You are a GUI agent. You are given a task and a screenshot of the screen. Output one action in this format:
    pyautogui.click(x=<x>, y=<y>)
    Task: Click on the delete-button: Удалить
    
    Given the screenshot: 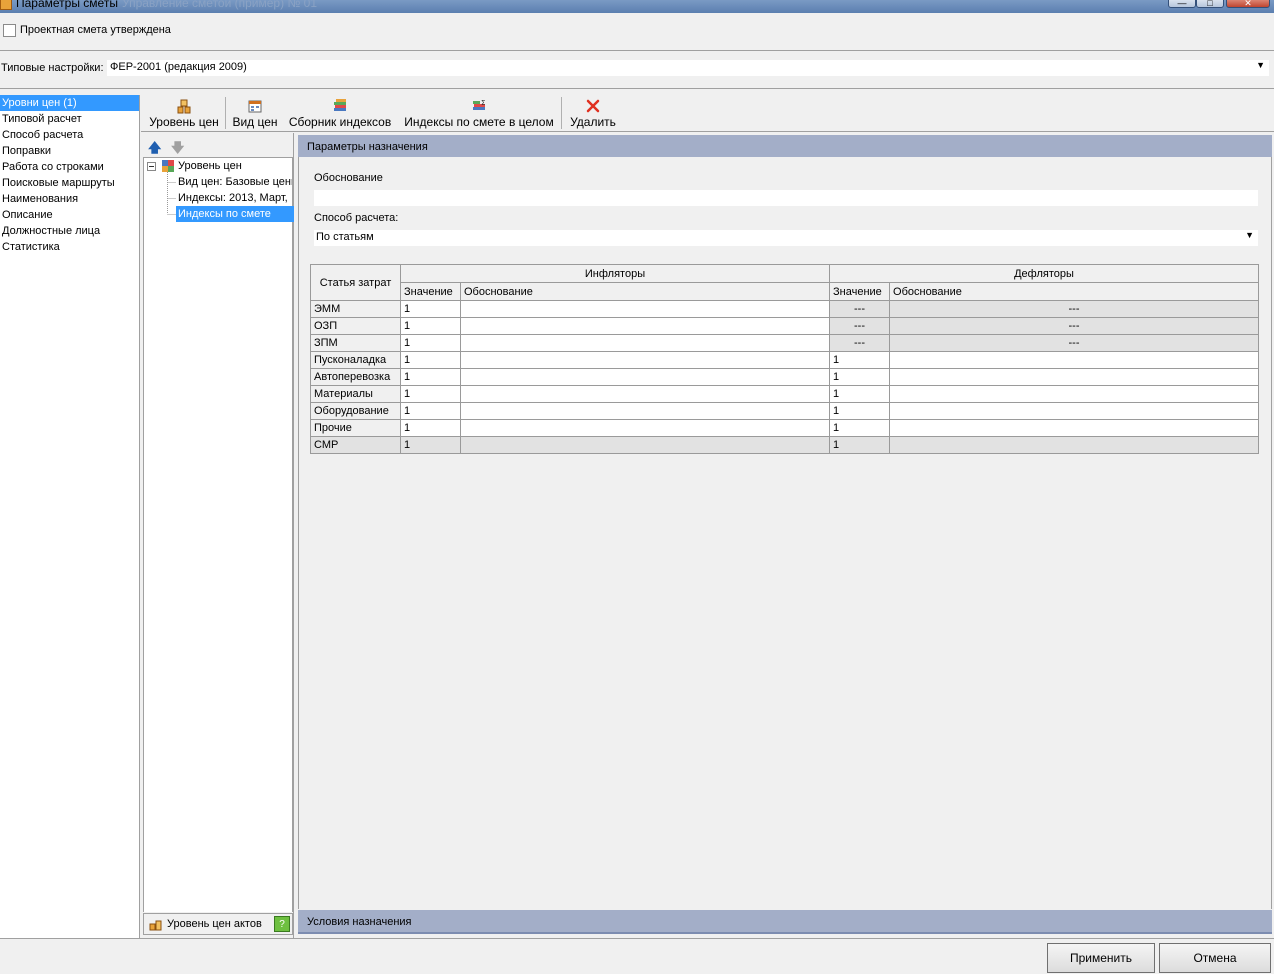 What is the action you would take?
    pyautogui.click(x=593, y=113)
    